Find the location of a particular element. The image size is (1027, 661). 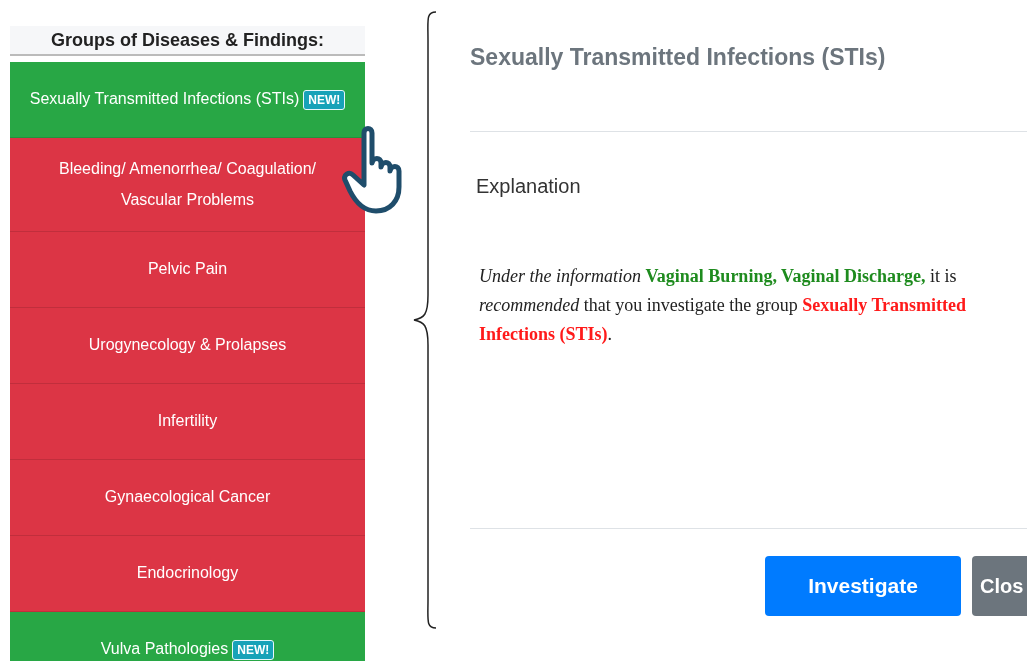

group-item: Pelvic Pain is located at coordinates (187, 270).